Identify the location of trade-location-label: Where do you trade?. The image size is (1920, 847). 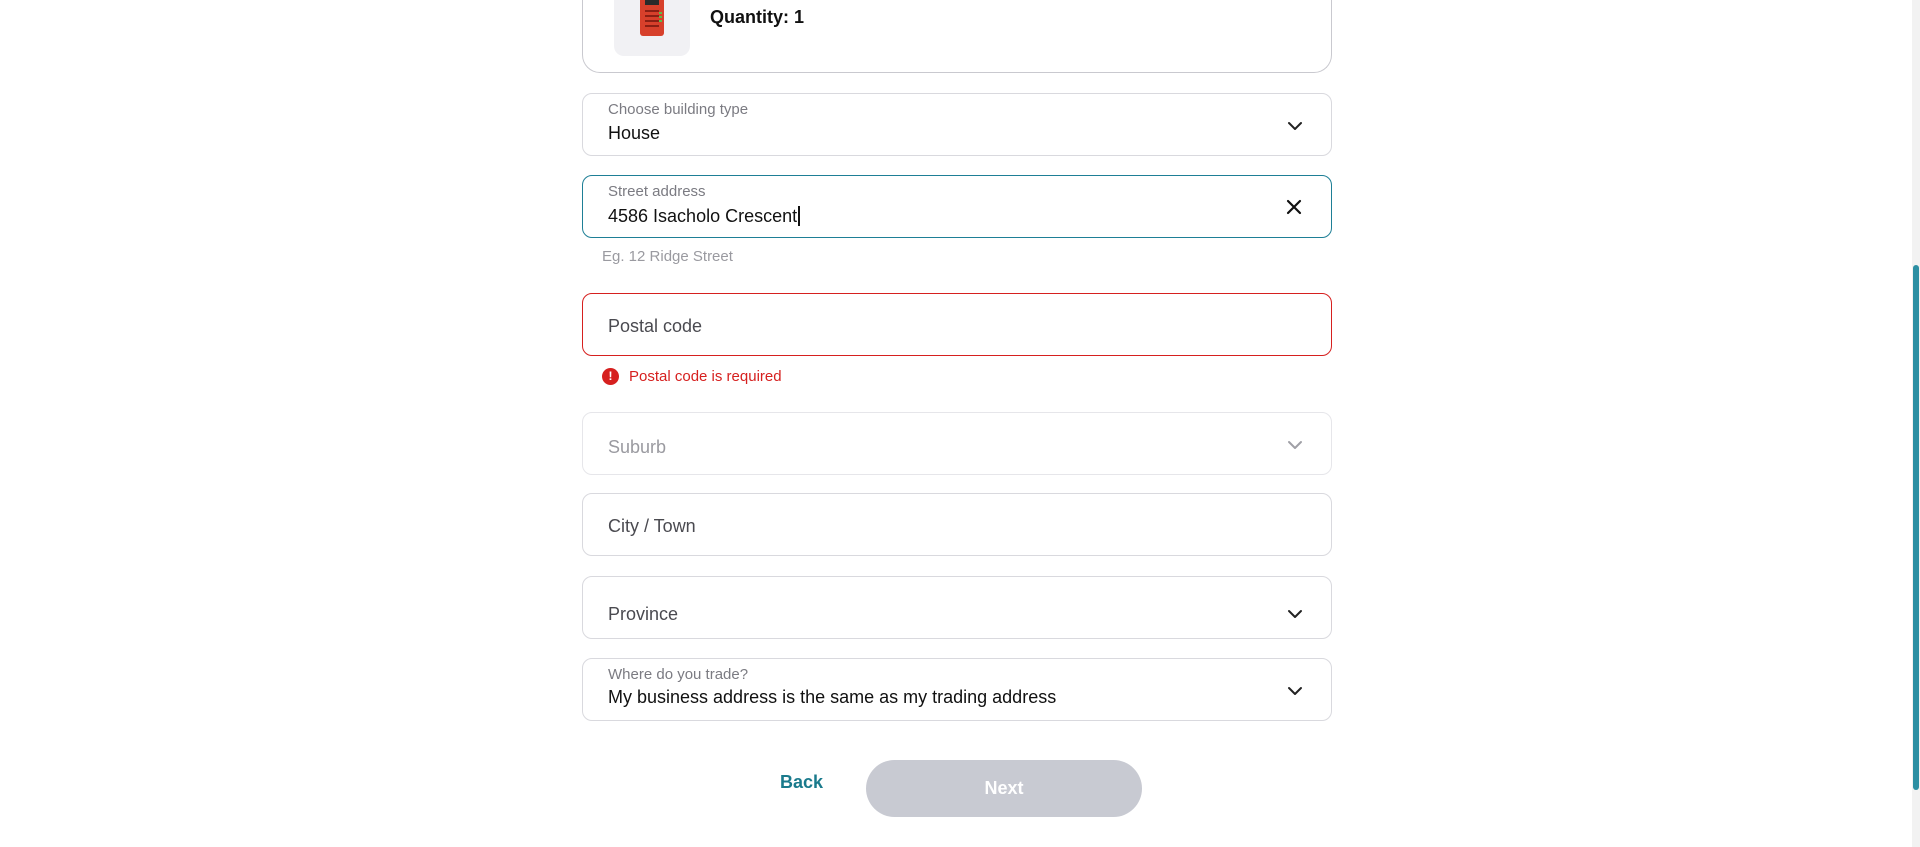
(678, 674).